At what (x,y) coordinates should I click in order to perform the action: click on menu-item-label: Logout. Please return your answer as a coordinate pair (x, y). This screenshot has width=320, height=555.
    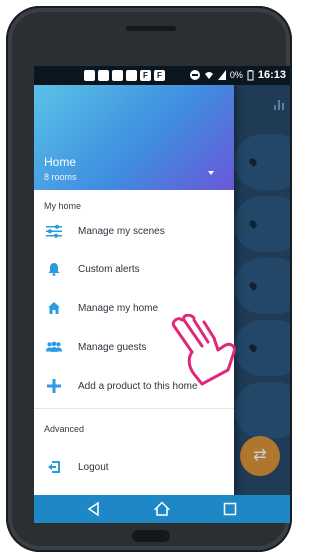
    Looking at the image, I should click on (93, 467).